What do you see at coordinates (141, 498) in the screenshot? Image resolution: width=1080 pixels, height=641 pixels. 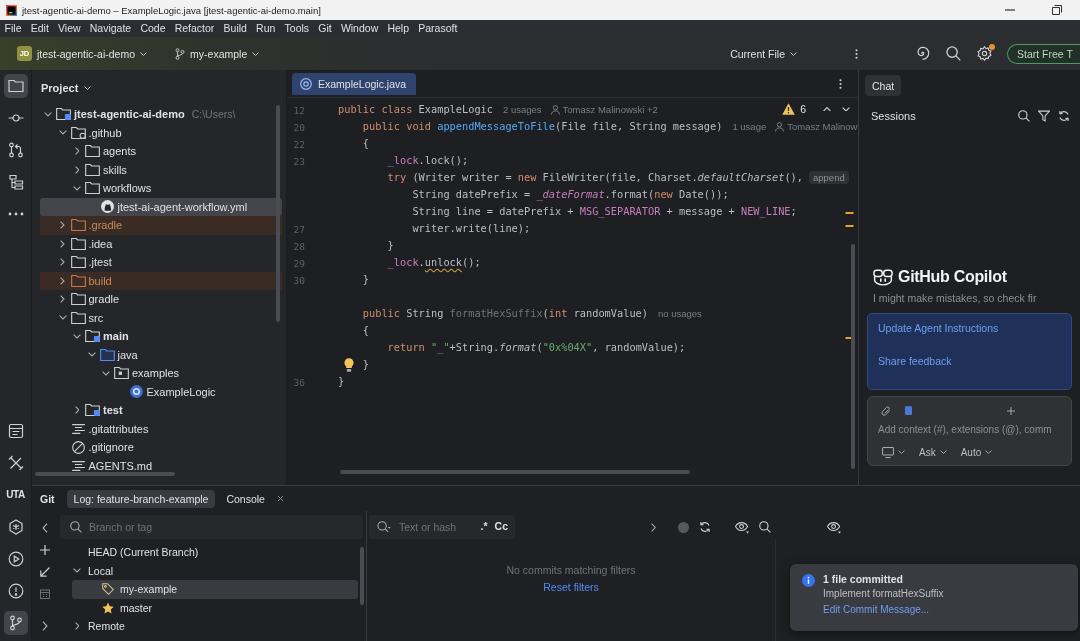 I see `panel-tab: Log: feature-branch-example` at bounding box center [141, 498].